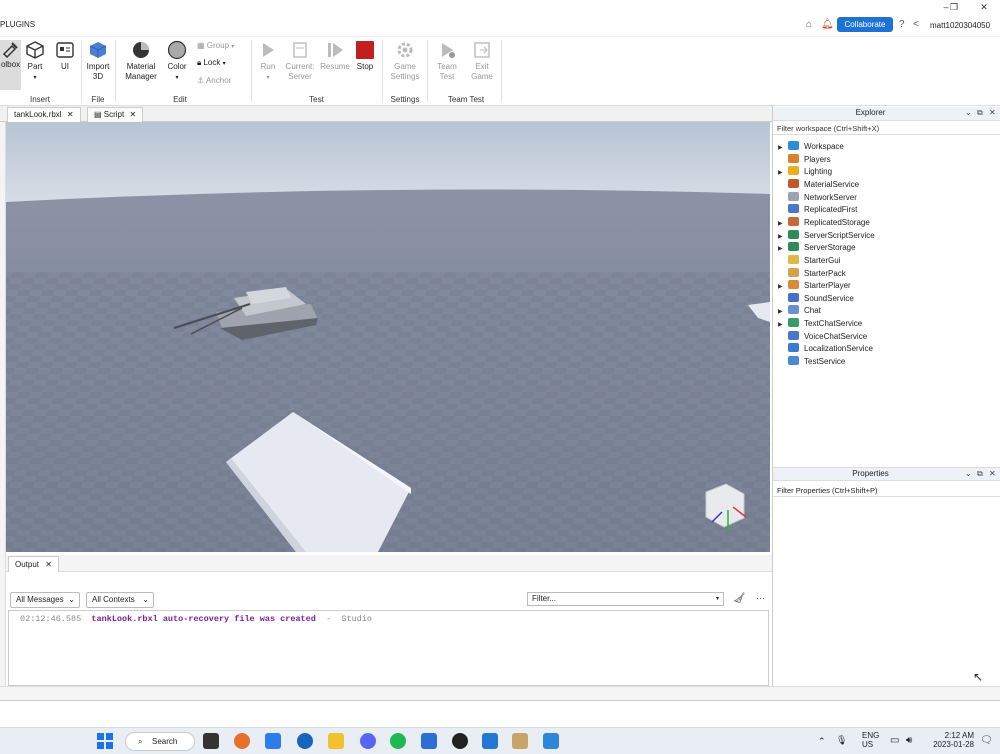 Image resolution: width=1000 pixels, height=754 pixels. What do you see at coordinates (820, 324) in the screenshot?
I see `explorer-item: ▶ TextChatService` at bounding box center [820, 324].